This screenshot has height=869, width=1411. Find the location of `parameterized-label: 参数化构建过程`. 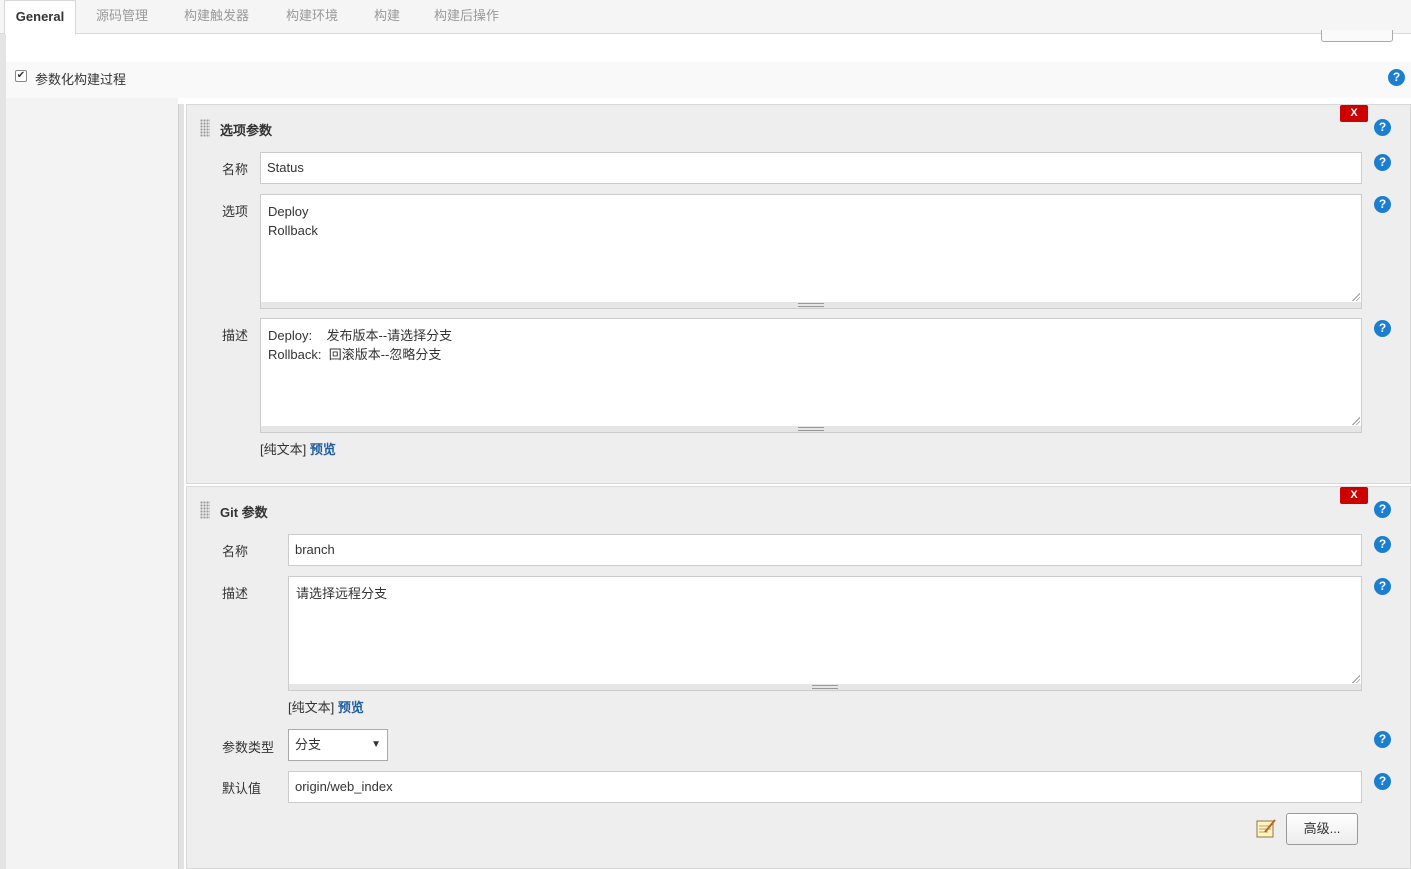

parameterized-label: 参数化构建过程 is located at coordinates (81, 79).